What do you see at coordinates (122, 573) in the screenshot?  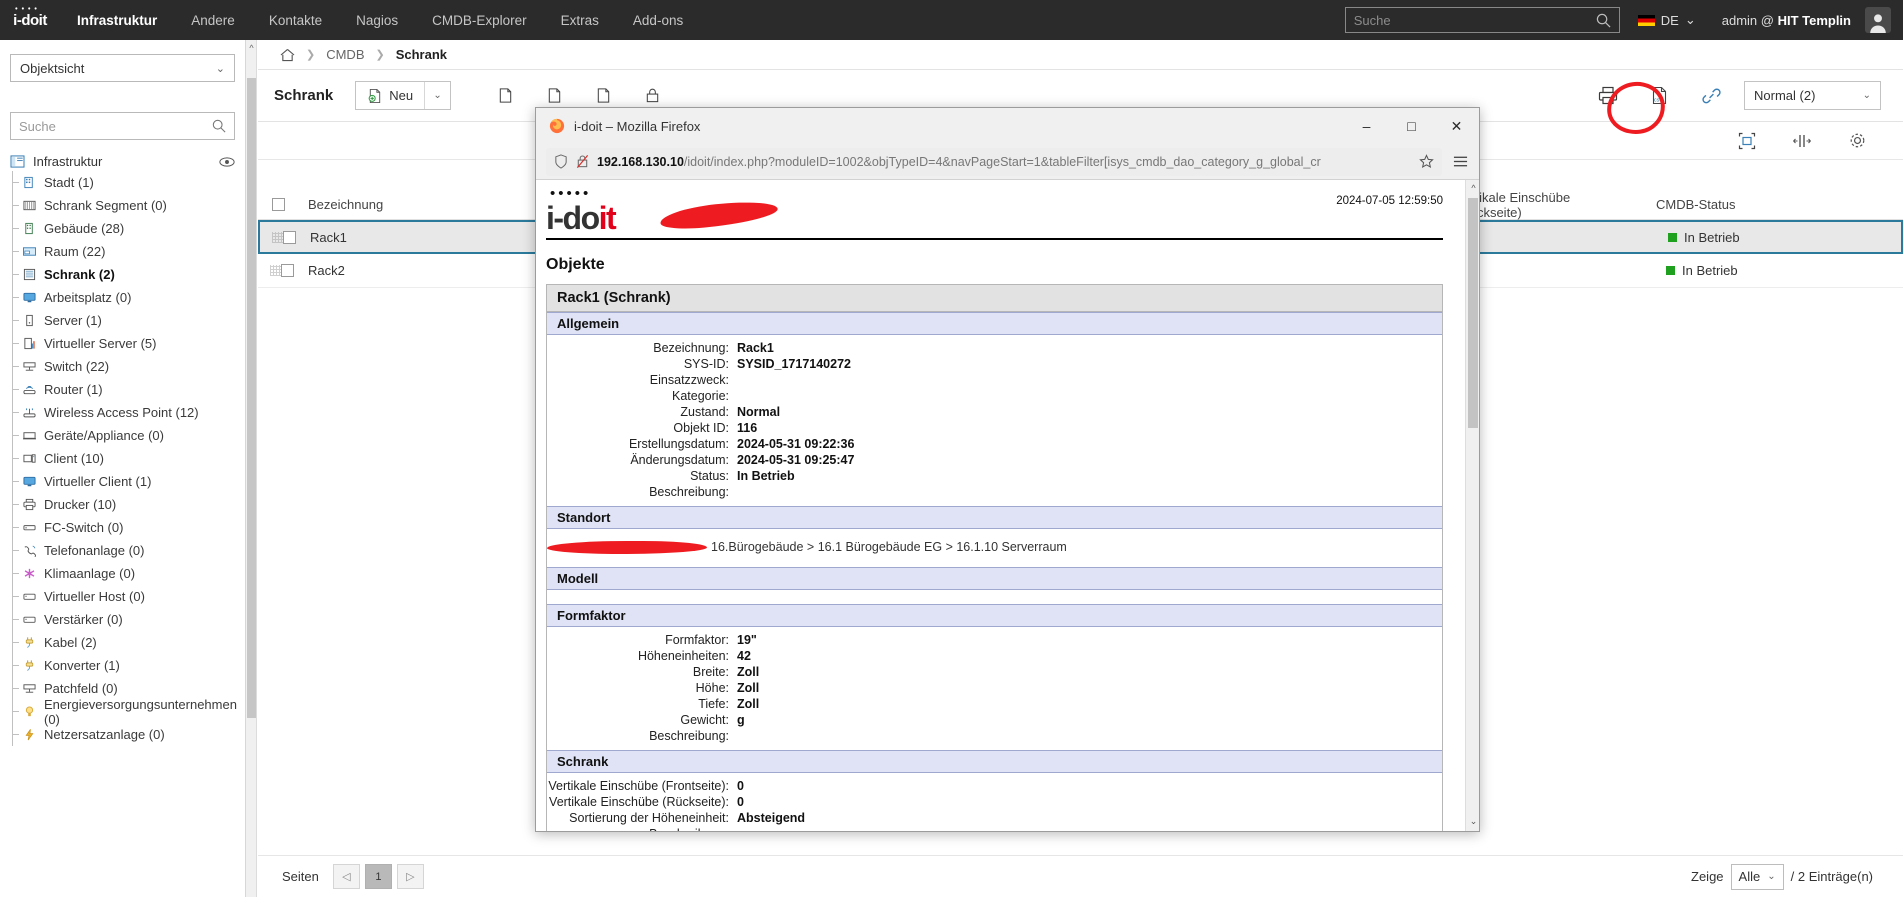 I see `sidebar-item-klimaanlage-0: Klimaanlage (0)` at bounding box center [122, 573].